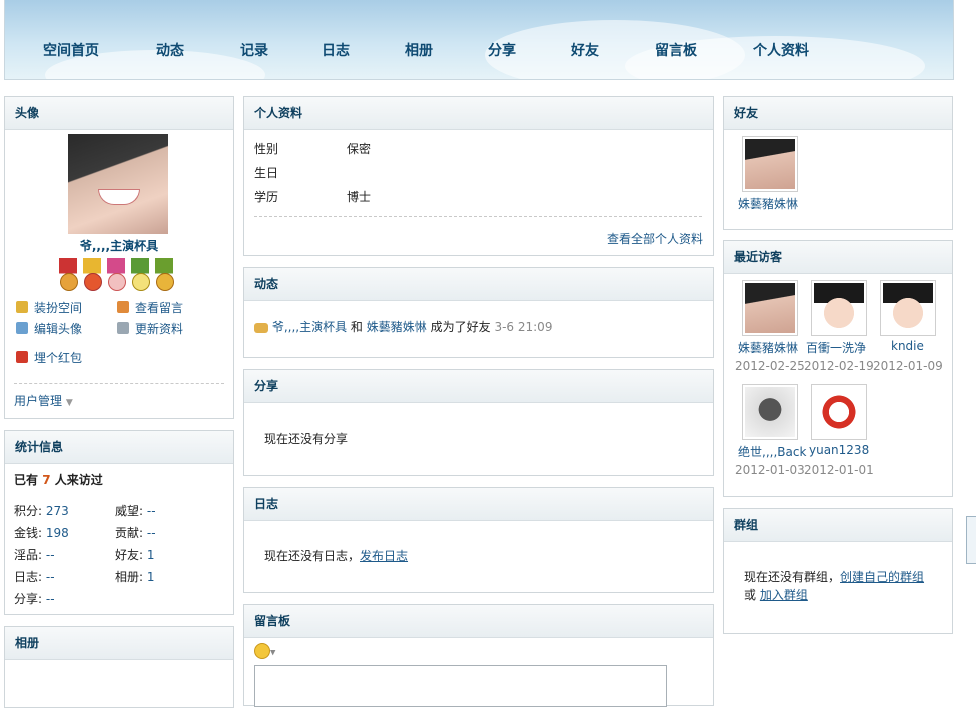 The height and width of the screenshot is (708, 976). I want to click on visitor-name-link: kndie, so click(907, 346).